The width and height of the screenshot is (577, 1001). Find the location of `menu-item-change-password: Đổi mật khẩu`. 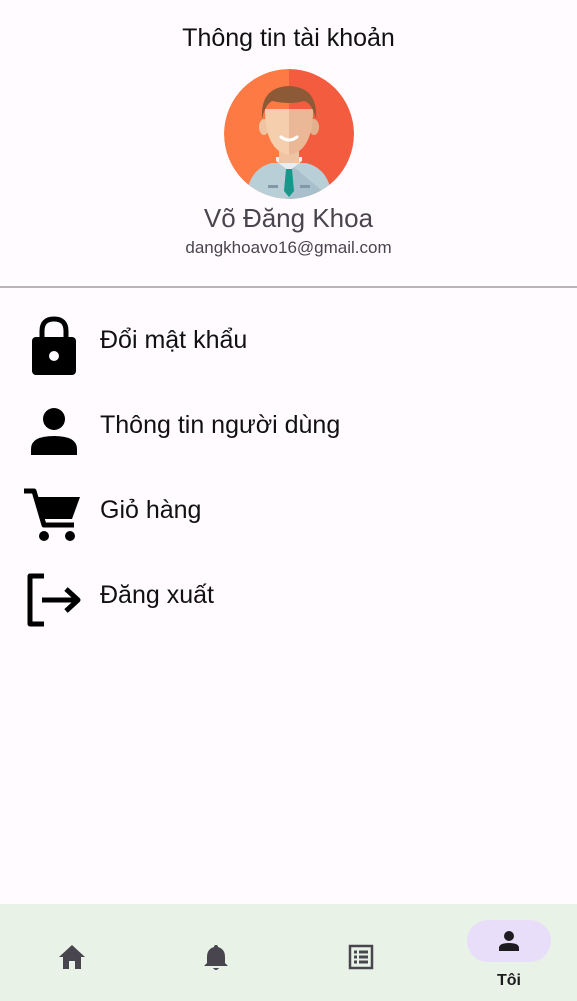

menu-item-change-password: Đổi mật khẩu is located at coordinates (288, 341).